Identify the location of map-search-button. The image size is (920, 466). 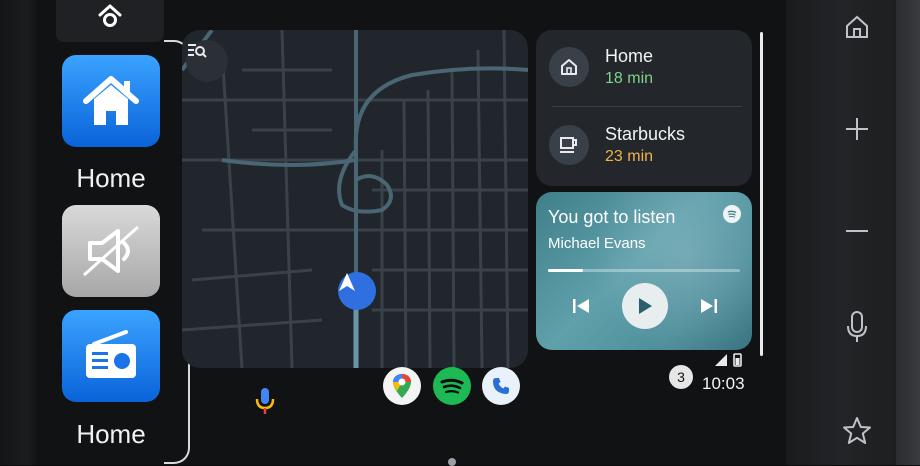
(207, 61).